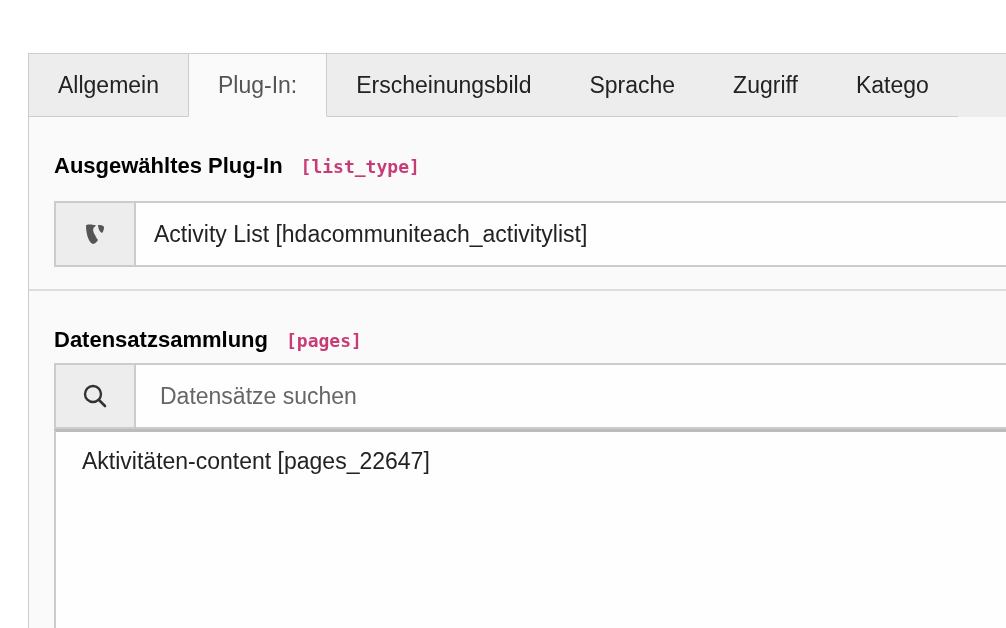 The height and width of the screenshot is (628, 1006). Describe the element at coordinates (161, 340) in the screenshot. I see `section-title: Datensatzsammlung` at that location.